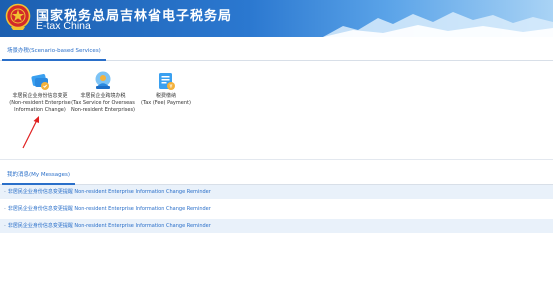 This screenshot has height=308, width=553. Describe the element at coordinates (18, 16) in the screenshot. I see `national-emblem-icon` at that location.